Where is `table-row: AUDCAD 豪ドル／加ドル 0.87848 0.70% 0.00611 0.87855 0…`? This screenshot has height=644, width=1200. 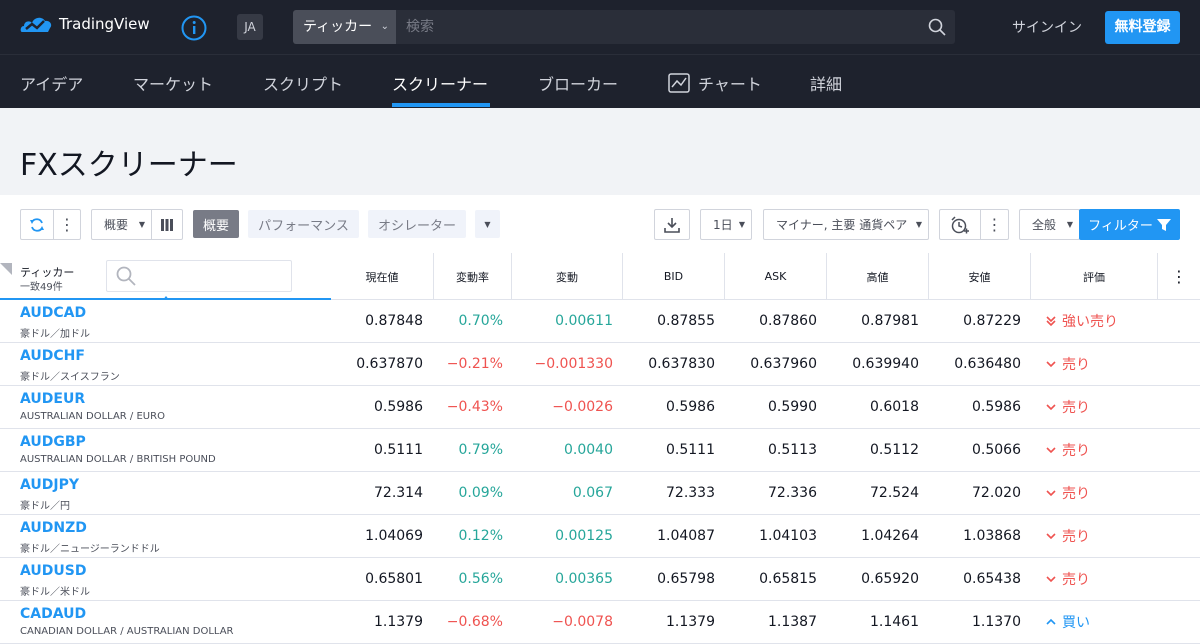 table-row: AUDCAD 豪ドル／加ドル 0.87848 0.70% 0.00611 0.87855 0… is located at coordinates (600, 321).